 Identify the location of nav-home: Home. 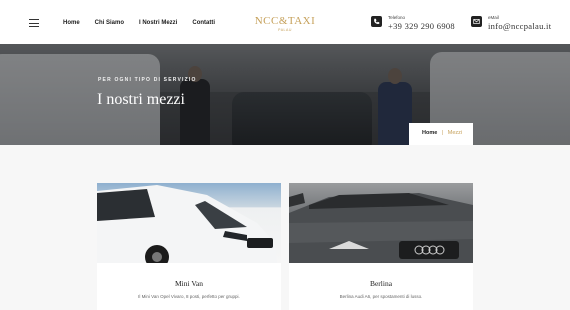
(71, 23).